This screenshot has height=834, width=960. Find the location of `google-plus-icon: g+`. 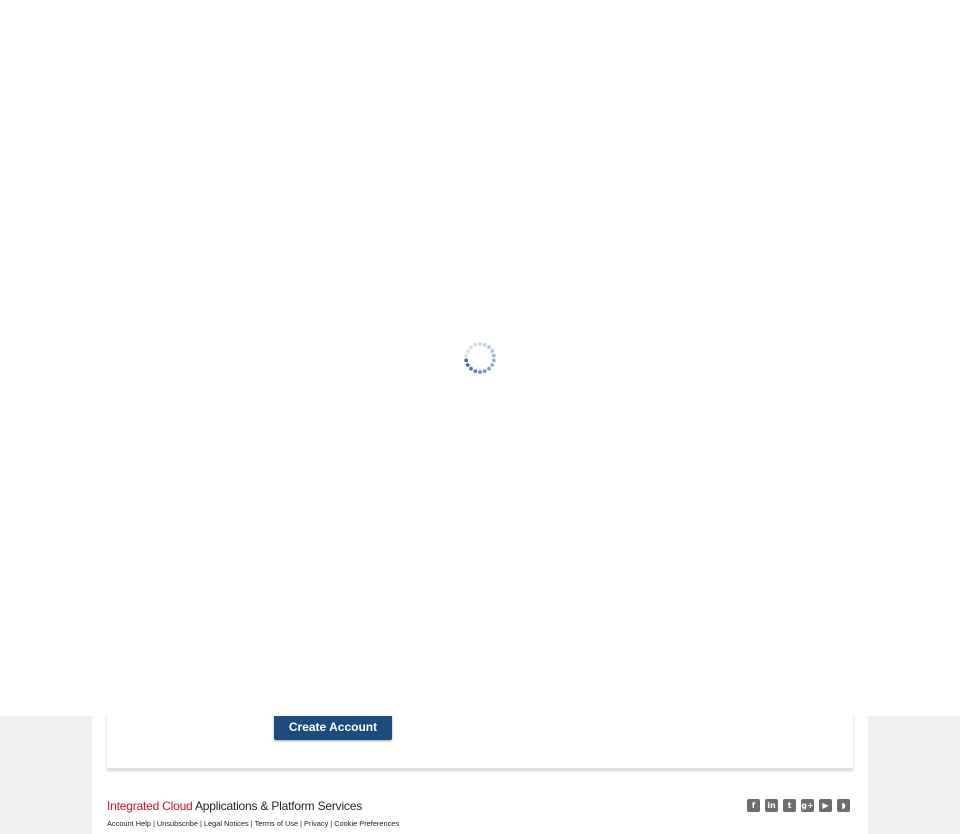

google-plus-icon: g+ is located at coordinates (807, 805).